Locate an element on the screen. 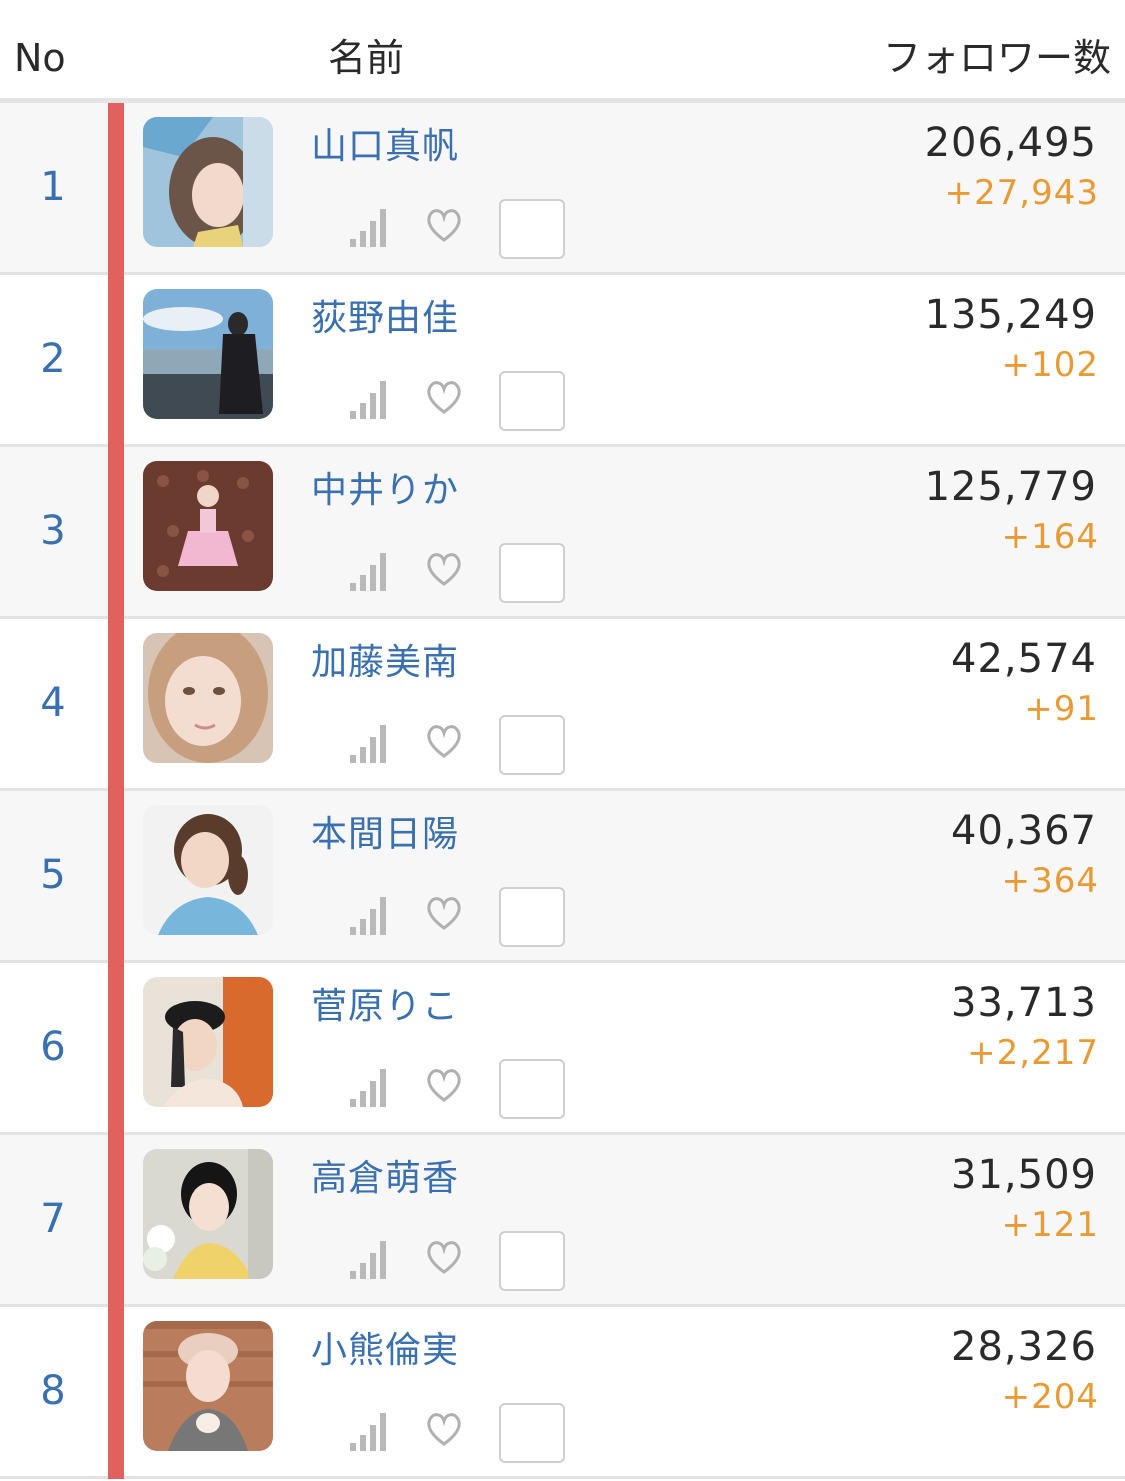 Image resolution: width=1125 pixels, height=1481 pixels. rank-number: 6 is located at coordinates (53, 1047).